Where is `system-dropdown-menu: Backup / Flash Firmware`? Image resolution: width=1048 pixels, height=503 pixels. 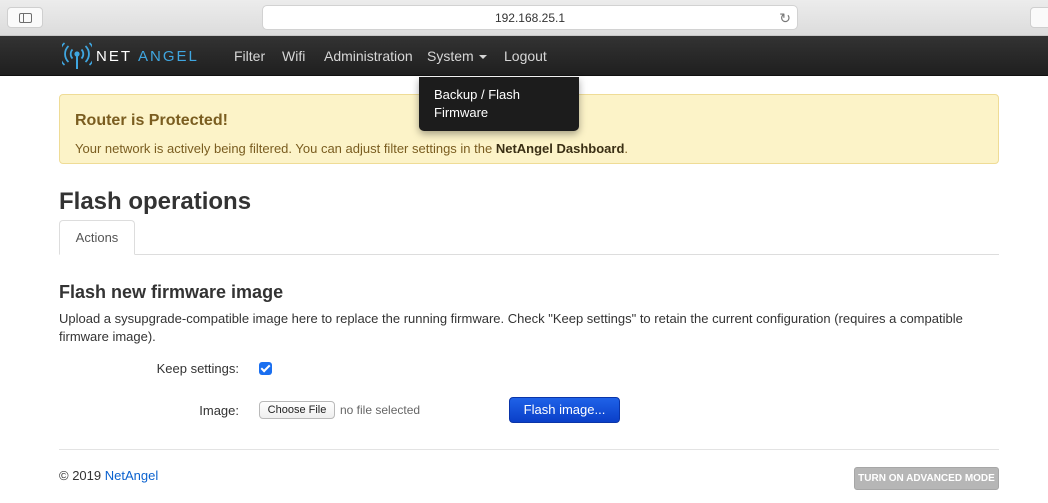
system-dropdown-menu: Backup / Flash Firmware is located at coordinates (499, 104).